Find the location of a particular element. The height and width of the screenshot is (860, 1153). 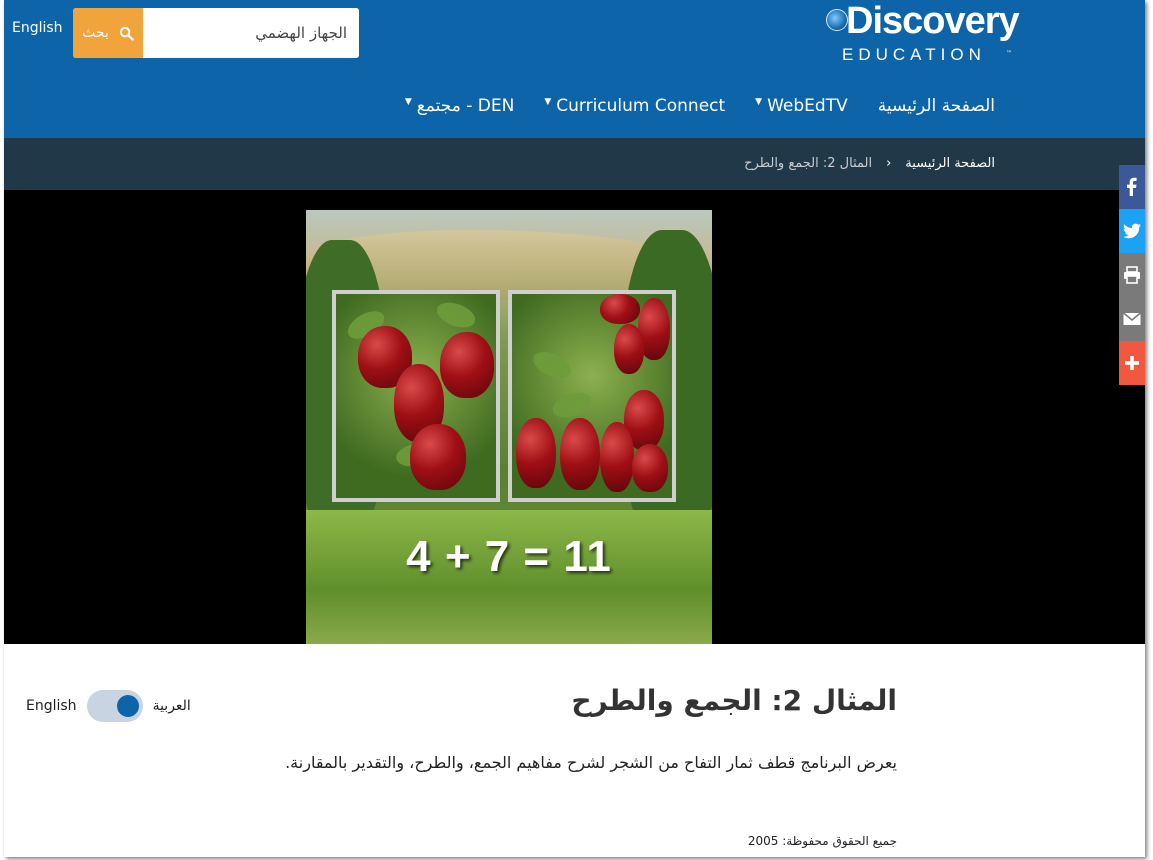

breadcrumb-home: الصفحة الرئيسية is located at coordinates (950, 163).